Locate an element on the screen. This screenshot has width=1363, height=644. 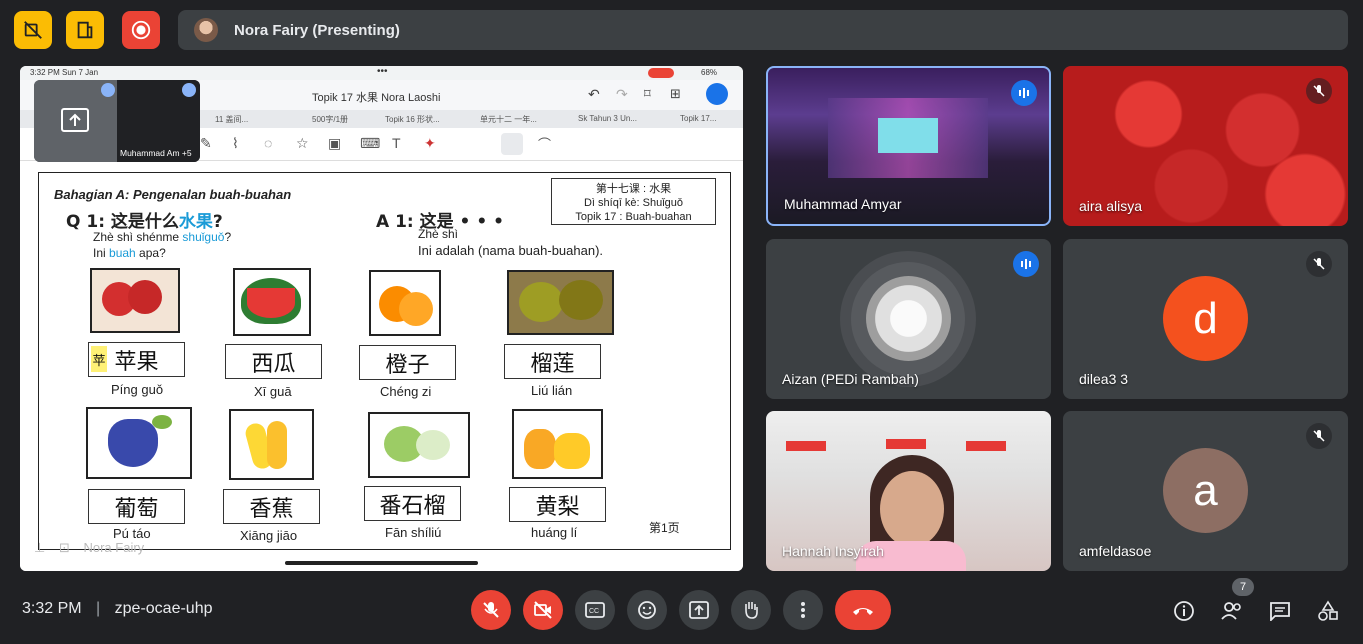
stroke-style-icon: ⌒ is located at coordinates (544, 143).